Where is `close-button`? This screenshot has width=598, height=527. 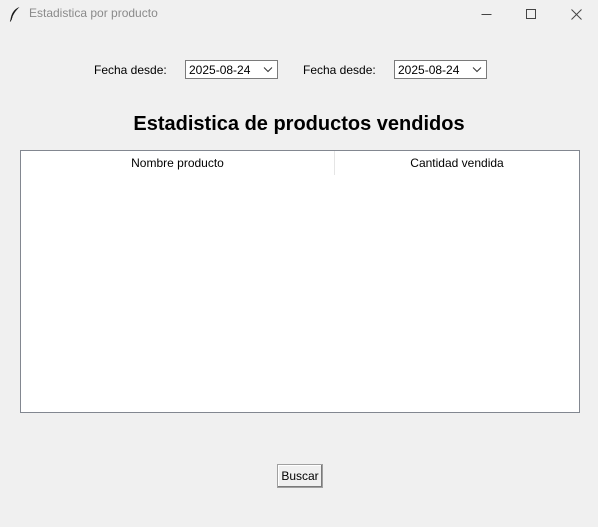 close-button is located at coordinates (575, 14).